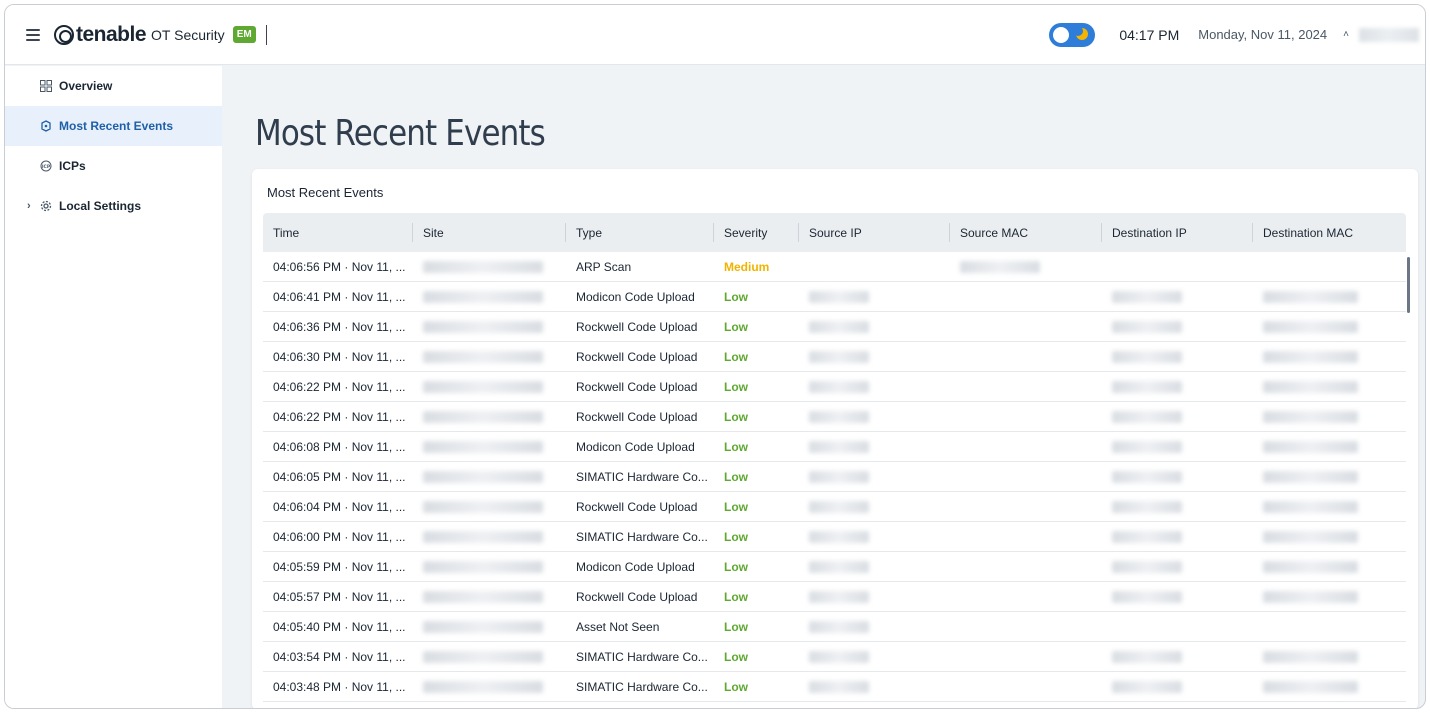 This screenshot has width=1430, height=713. Describe the element at coordinates (1329, 232) in the screenshot. I see `column-header-destination-mac: Destination MAC` at that location.